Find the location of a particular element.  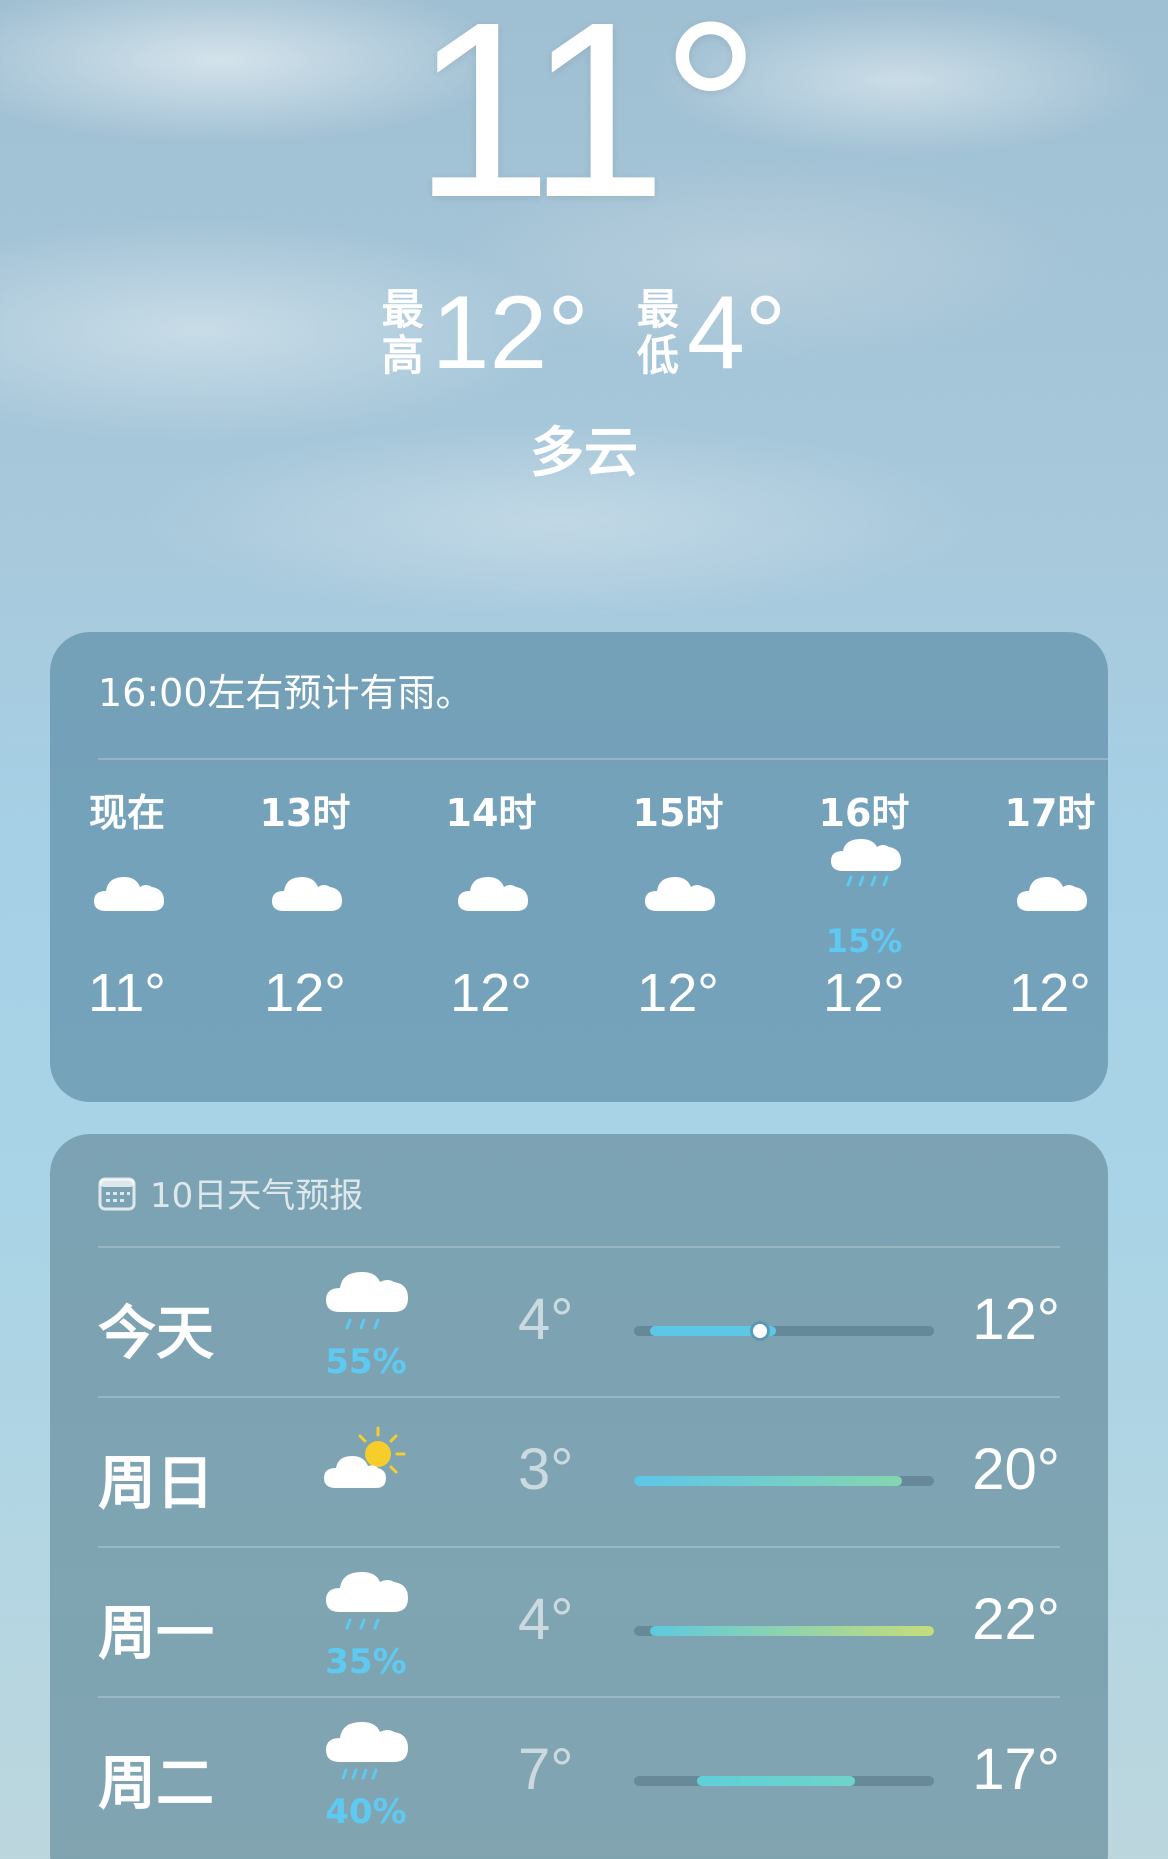

hour-item: 13时 12° is located at coordinates (305, 932).